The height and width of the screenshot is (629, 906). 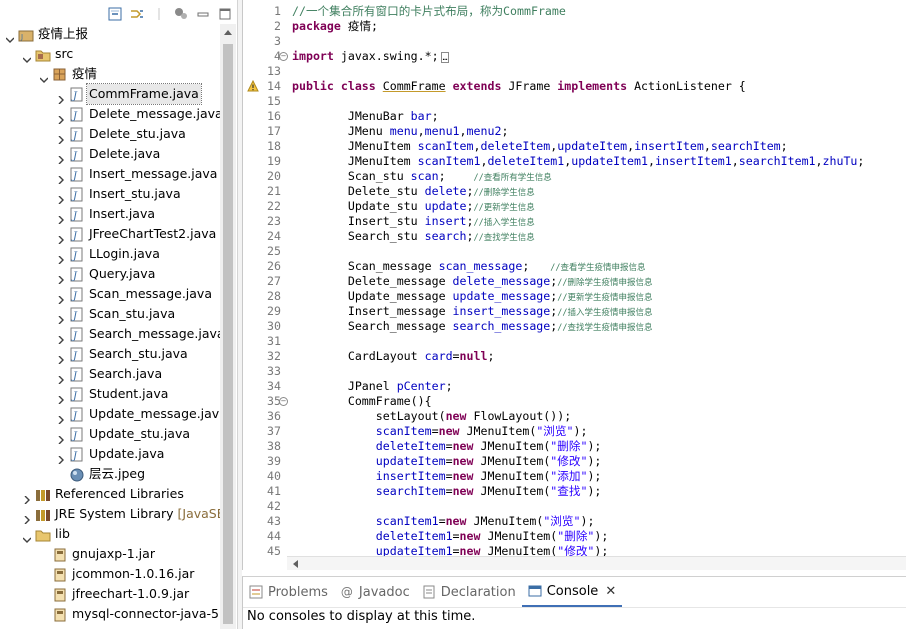 I want to click on code-token: scanItem1, so click(x=407, y=521).